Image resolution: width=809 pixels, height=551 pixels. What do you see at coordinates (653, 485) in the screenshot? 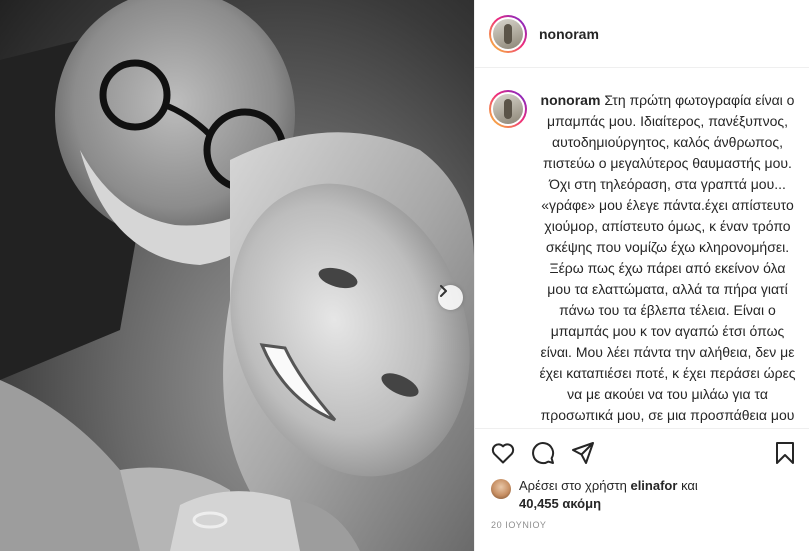
I see `liked-by-user: elinafor` at bounding box center [653, 485].